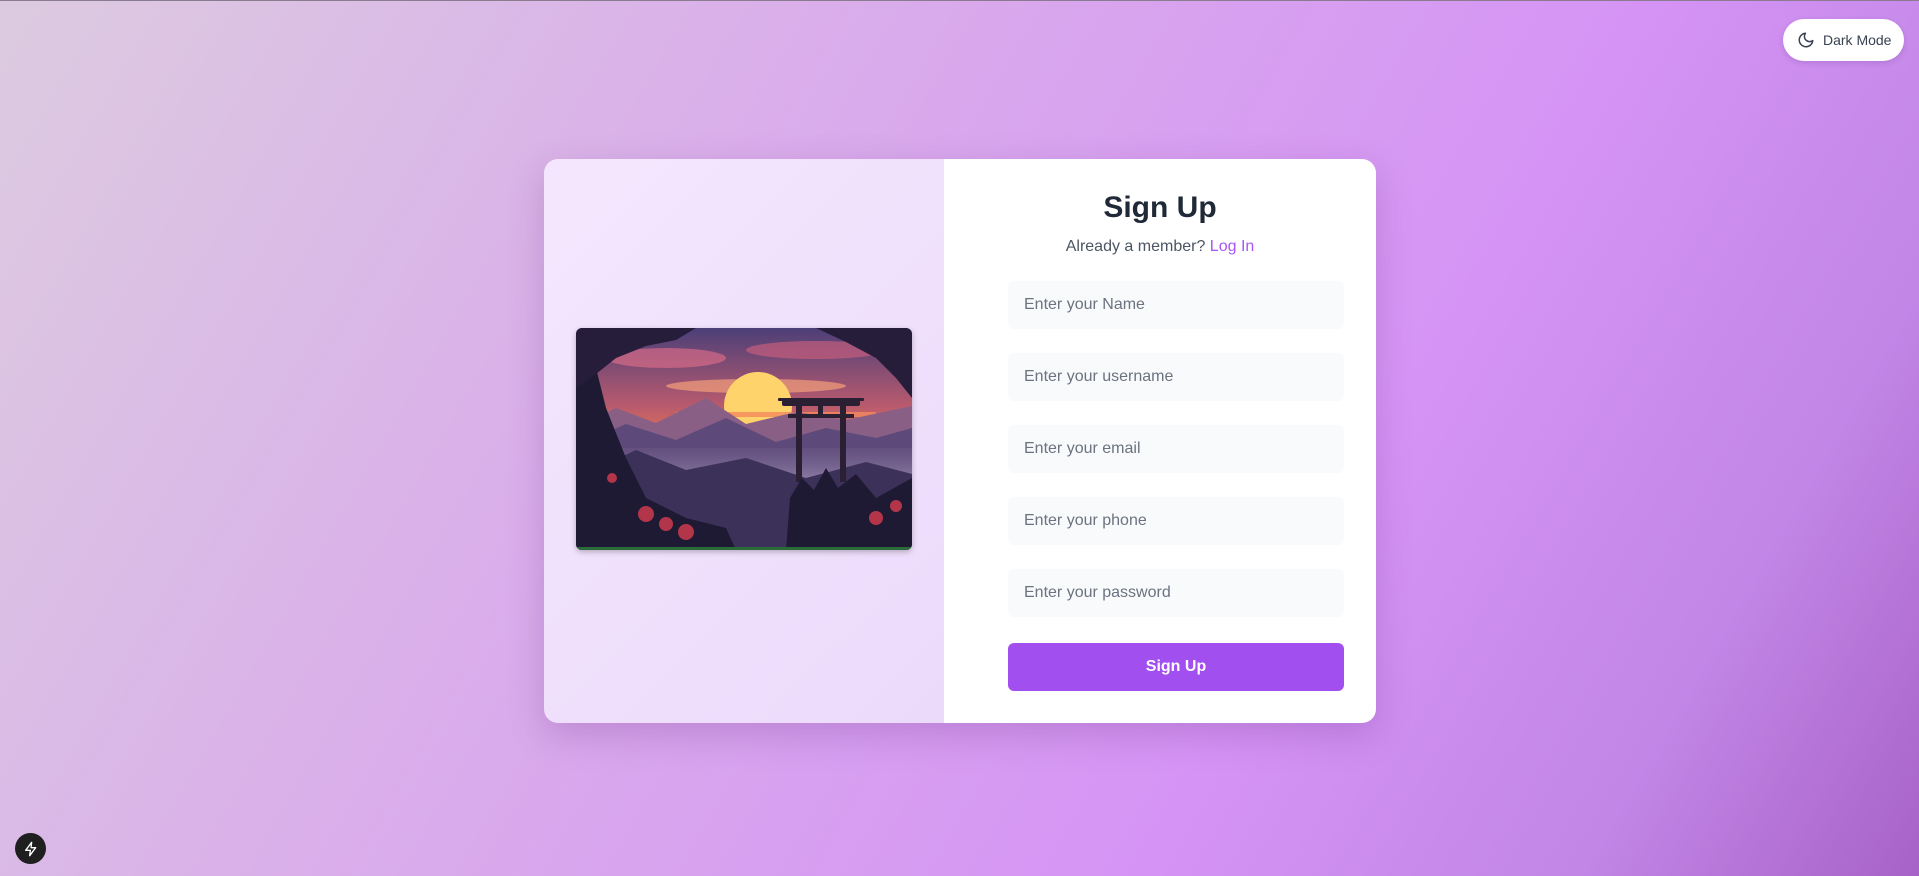  I want to click on dark-mode-toggle: Dark Mode, so click(1843, 40).